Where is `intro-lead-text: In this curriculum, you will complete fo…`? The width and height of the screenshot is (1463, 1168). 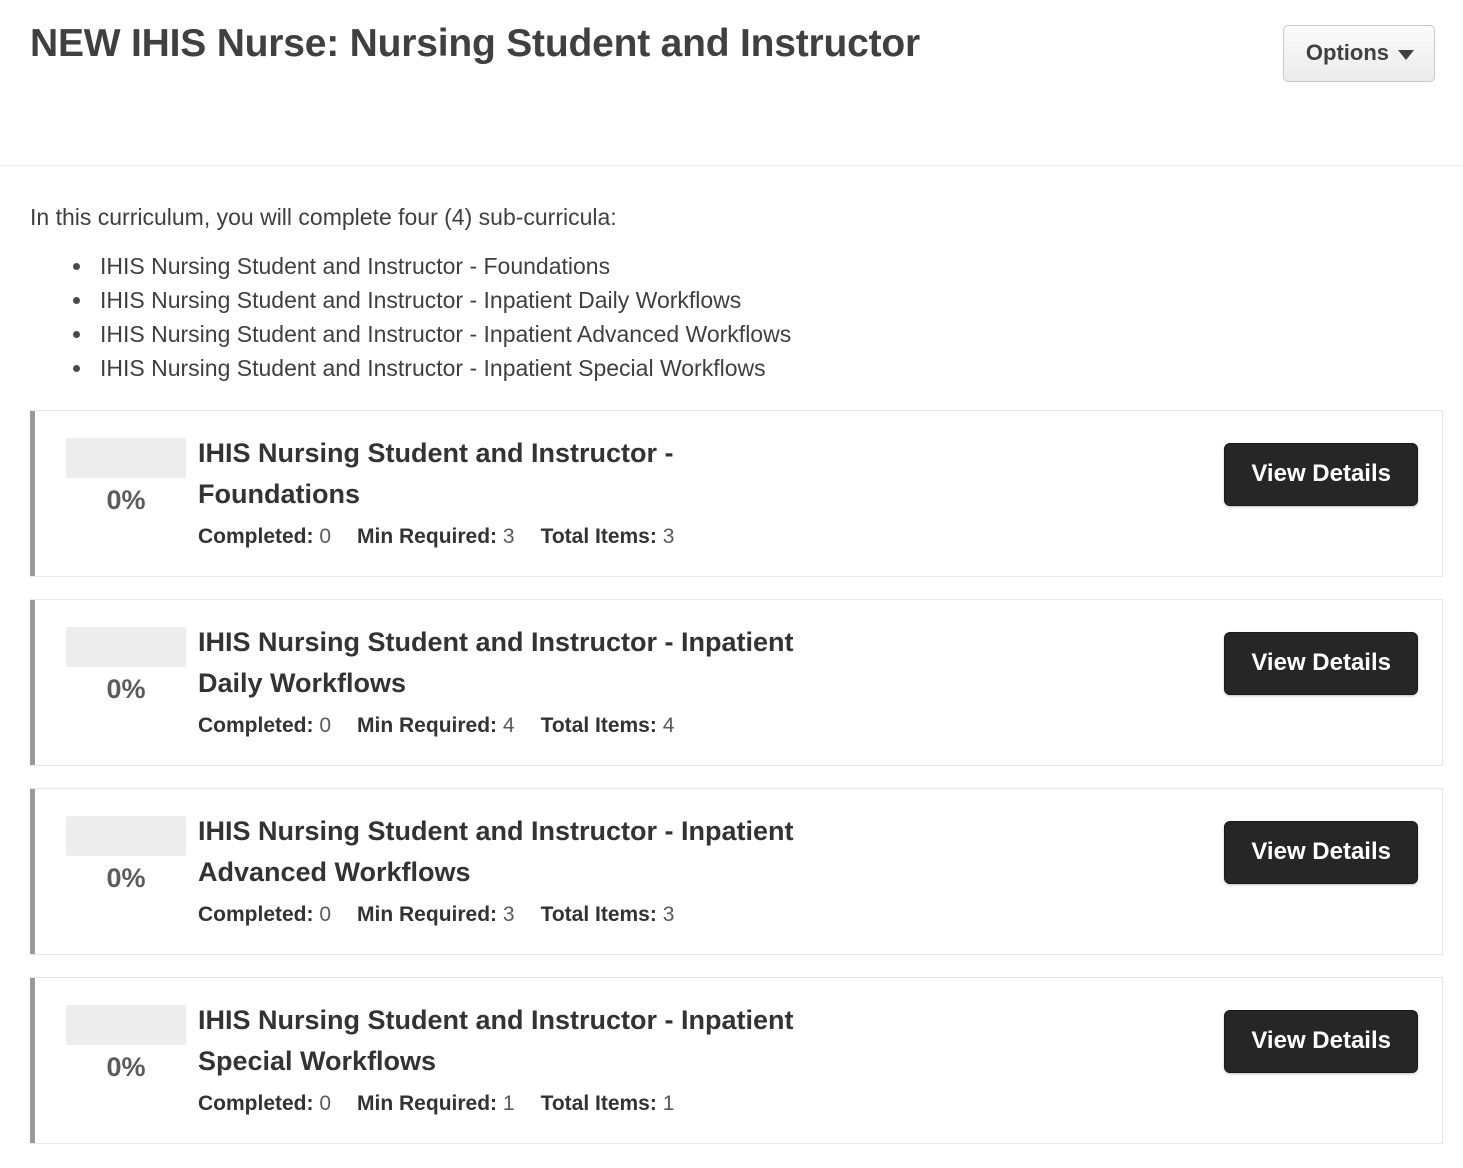 intro-lead-text: In this curriculum, you will complete fo… is located at coordinates (323, 217).